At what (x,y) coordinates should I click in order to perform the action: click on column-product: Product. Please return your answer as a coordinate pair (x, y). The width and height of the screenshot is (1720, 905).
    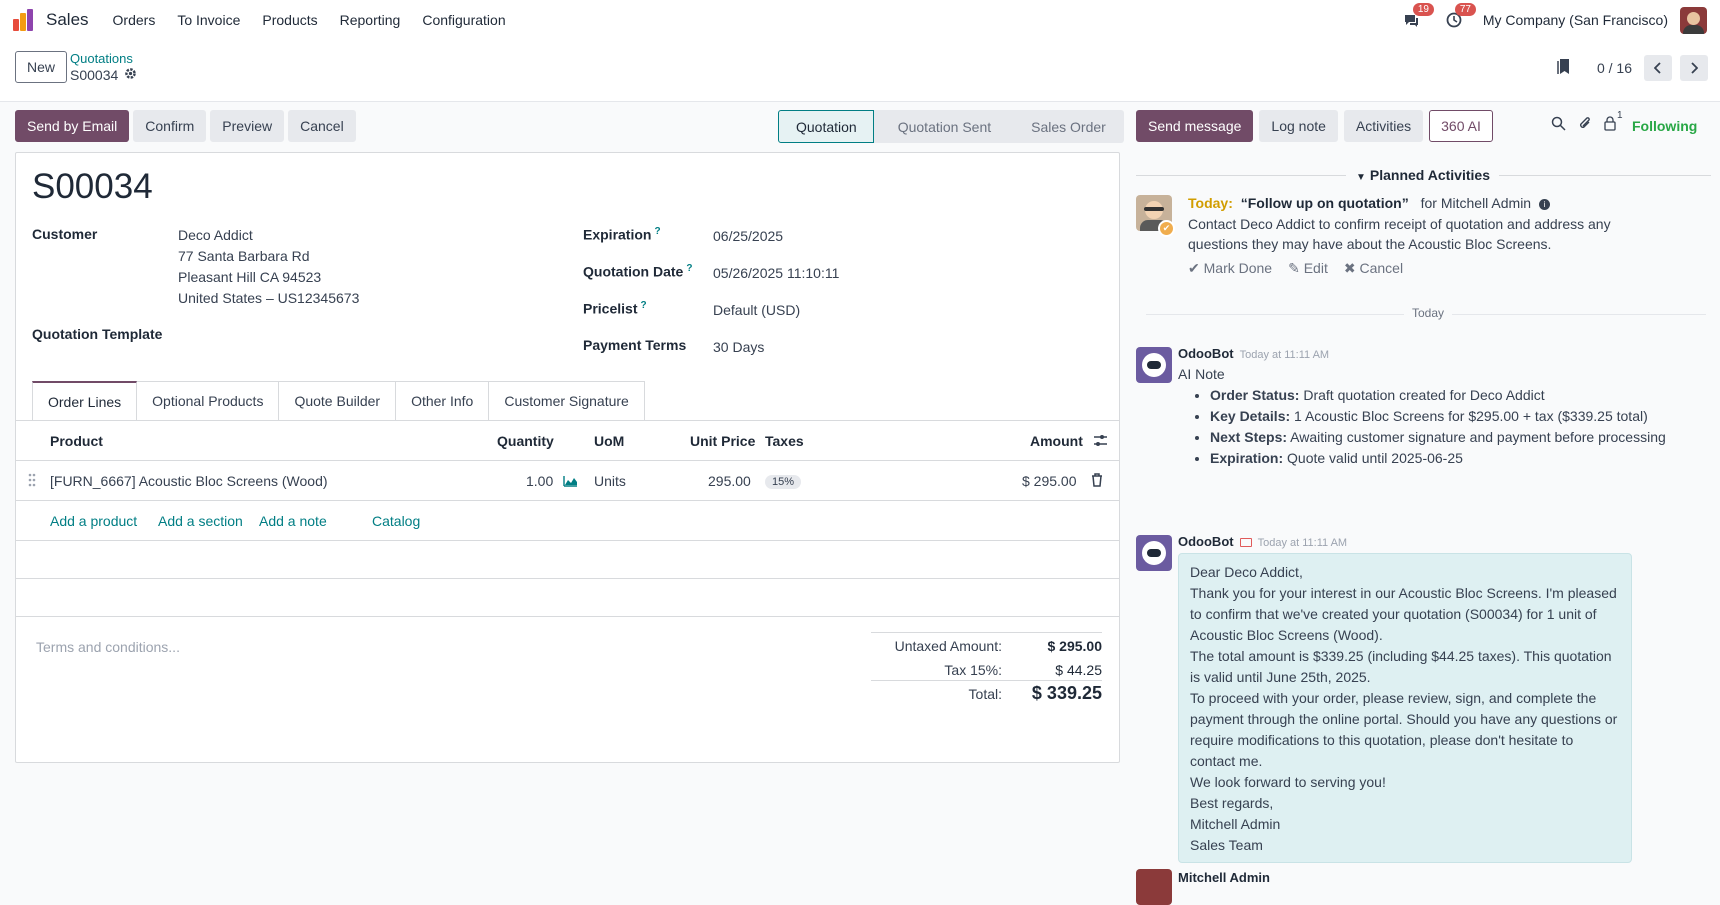
    Looking at the image, I should click on (76, 441).